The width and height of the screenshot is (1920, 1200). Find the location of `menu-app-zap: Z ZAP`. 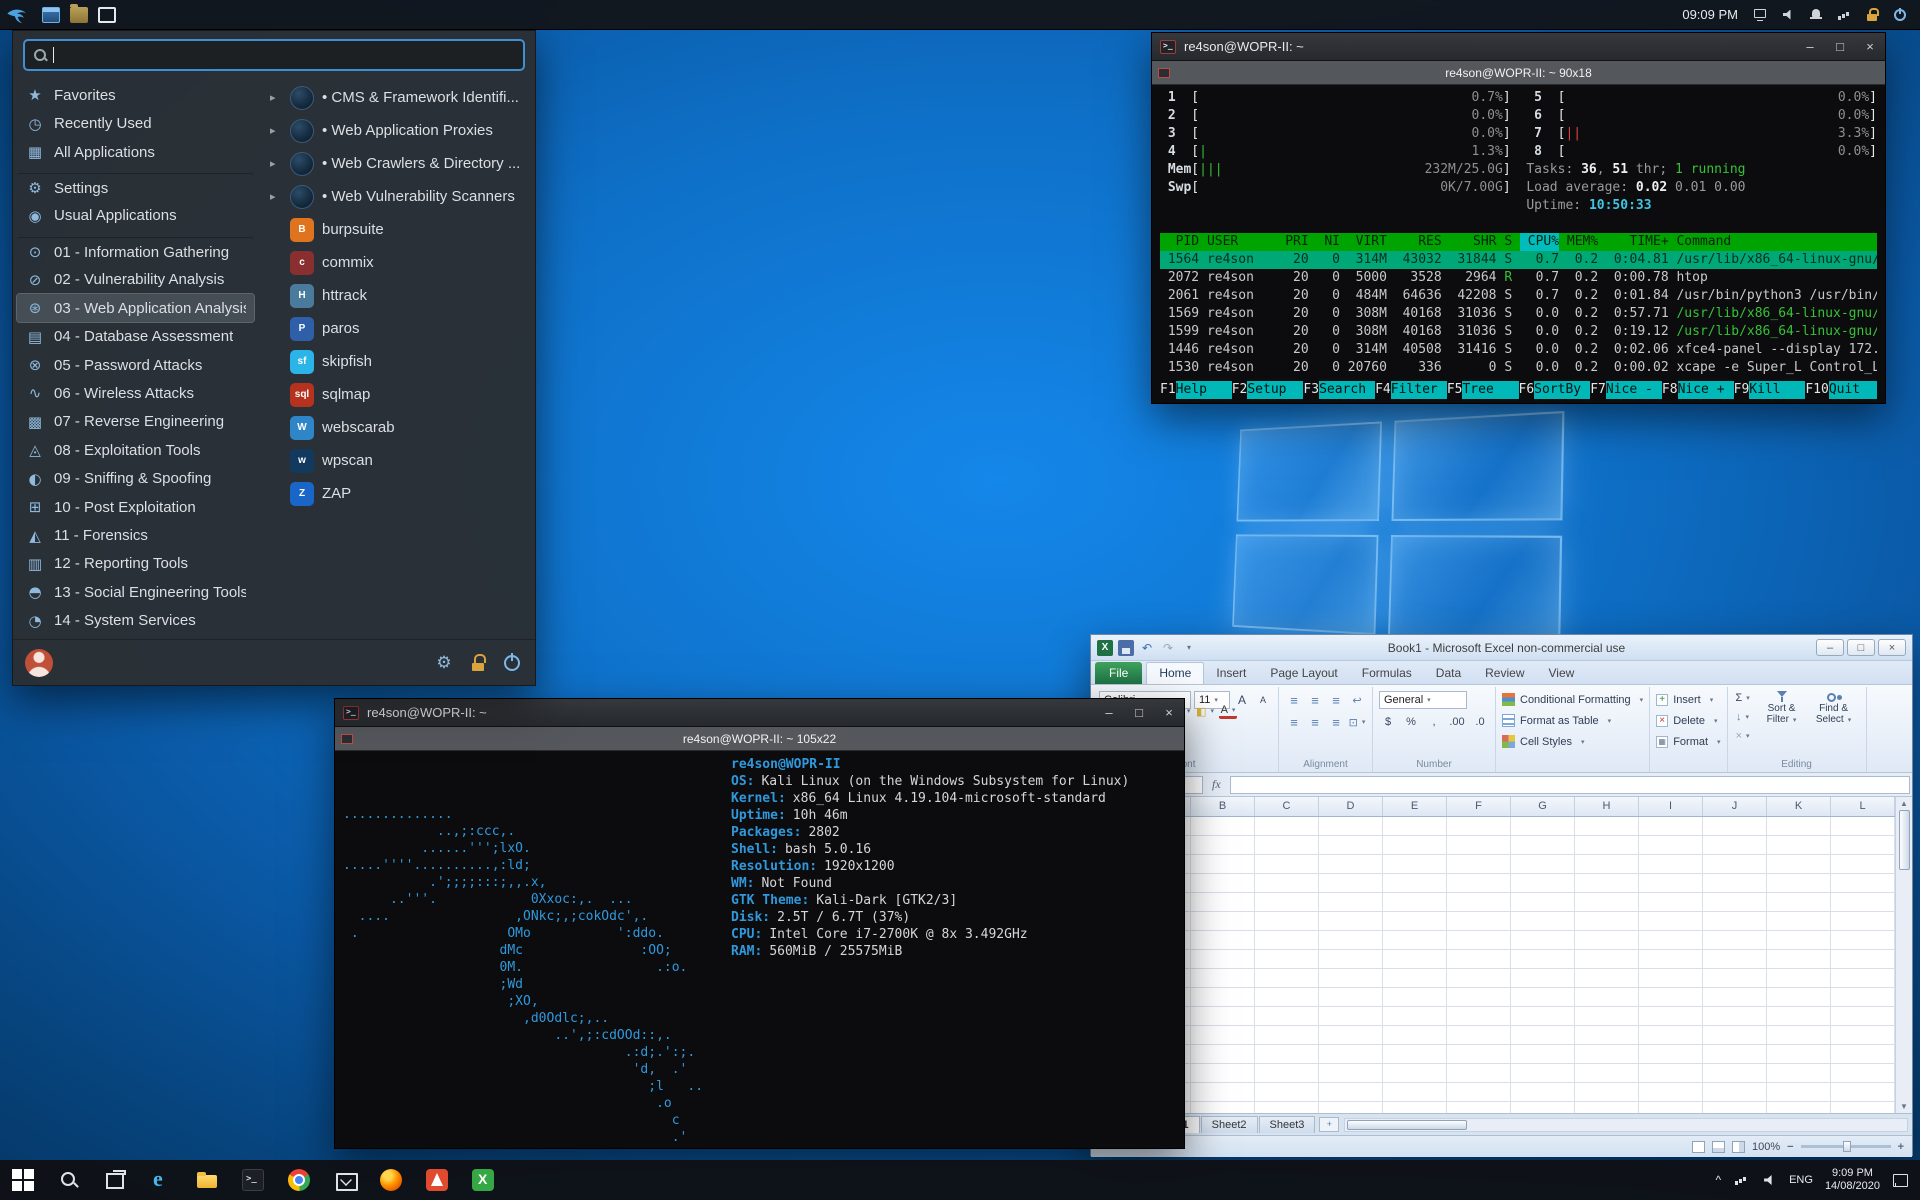

menu-app-zap: Z ZAP is located at coordinates (396, 493).